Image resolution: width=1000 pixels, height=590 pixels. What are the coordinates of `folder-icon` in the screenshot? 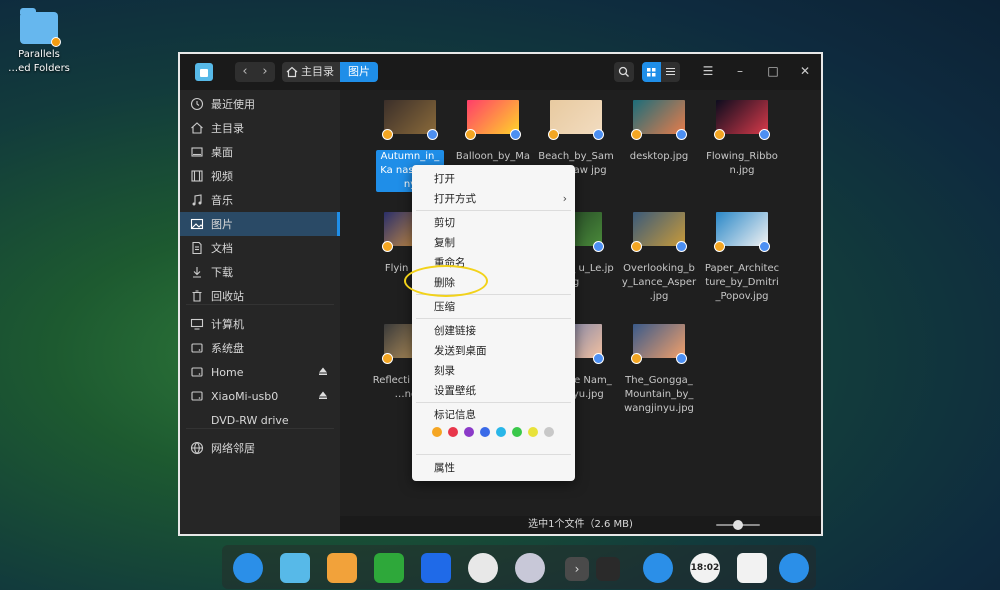 It's located at (40, 27).